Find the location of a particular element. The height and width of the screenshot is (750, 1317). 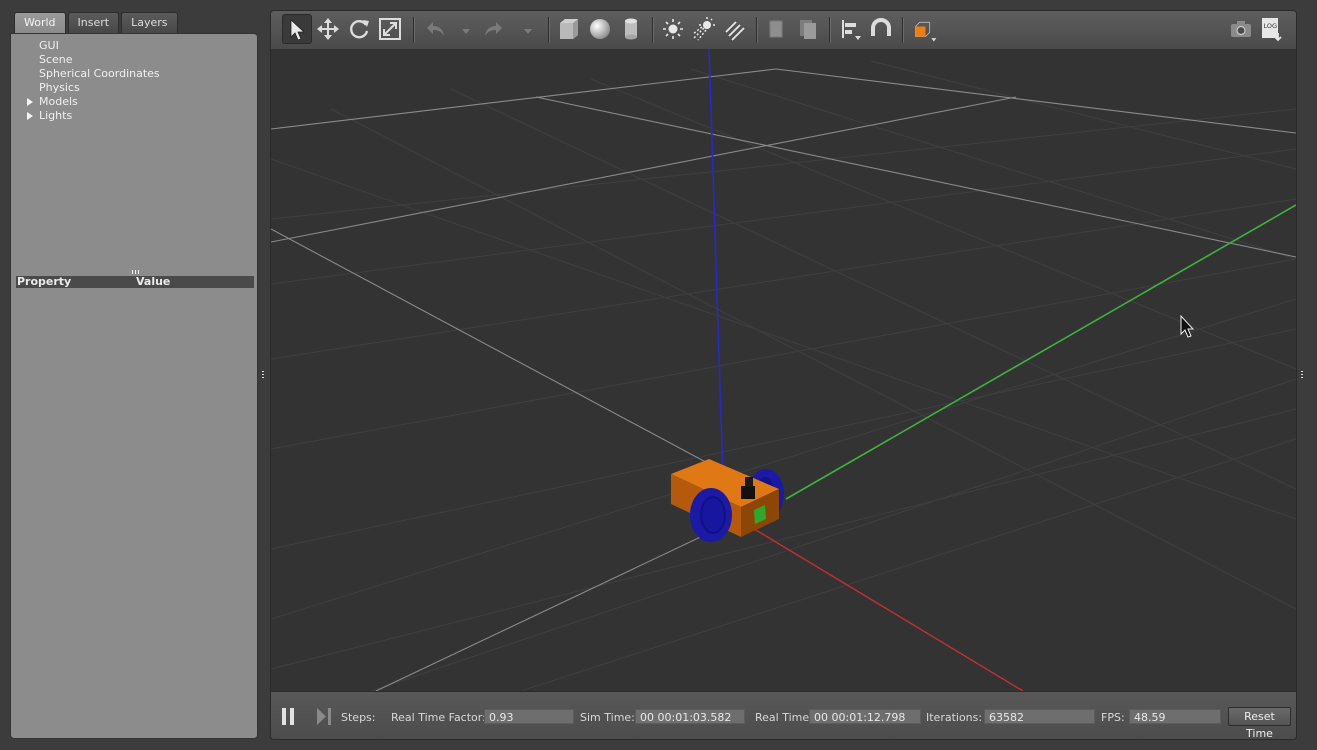

undo-dropdown-icon is located at coordinates (460, 29).